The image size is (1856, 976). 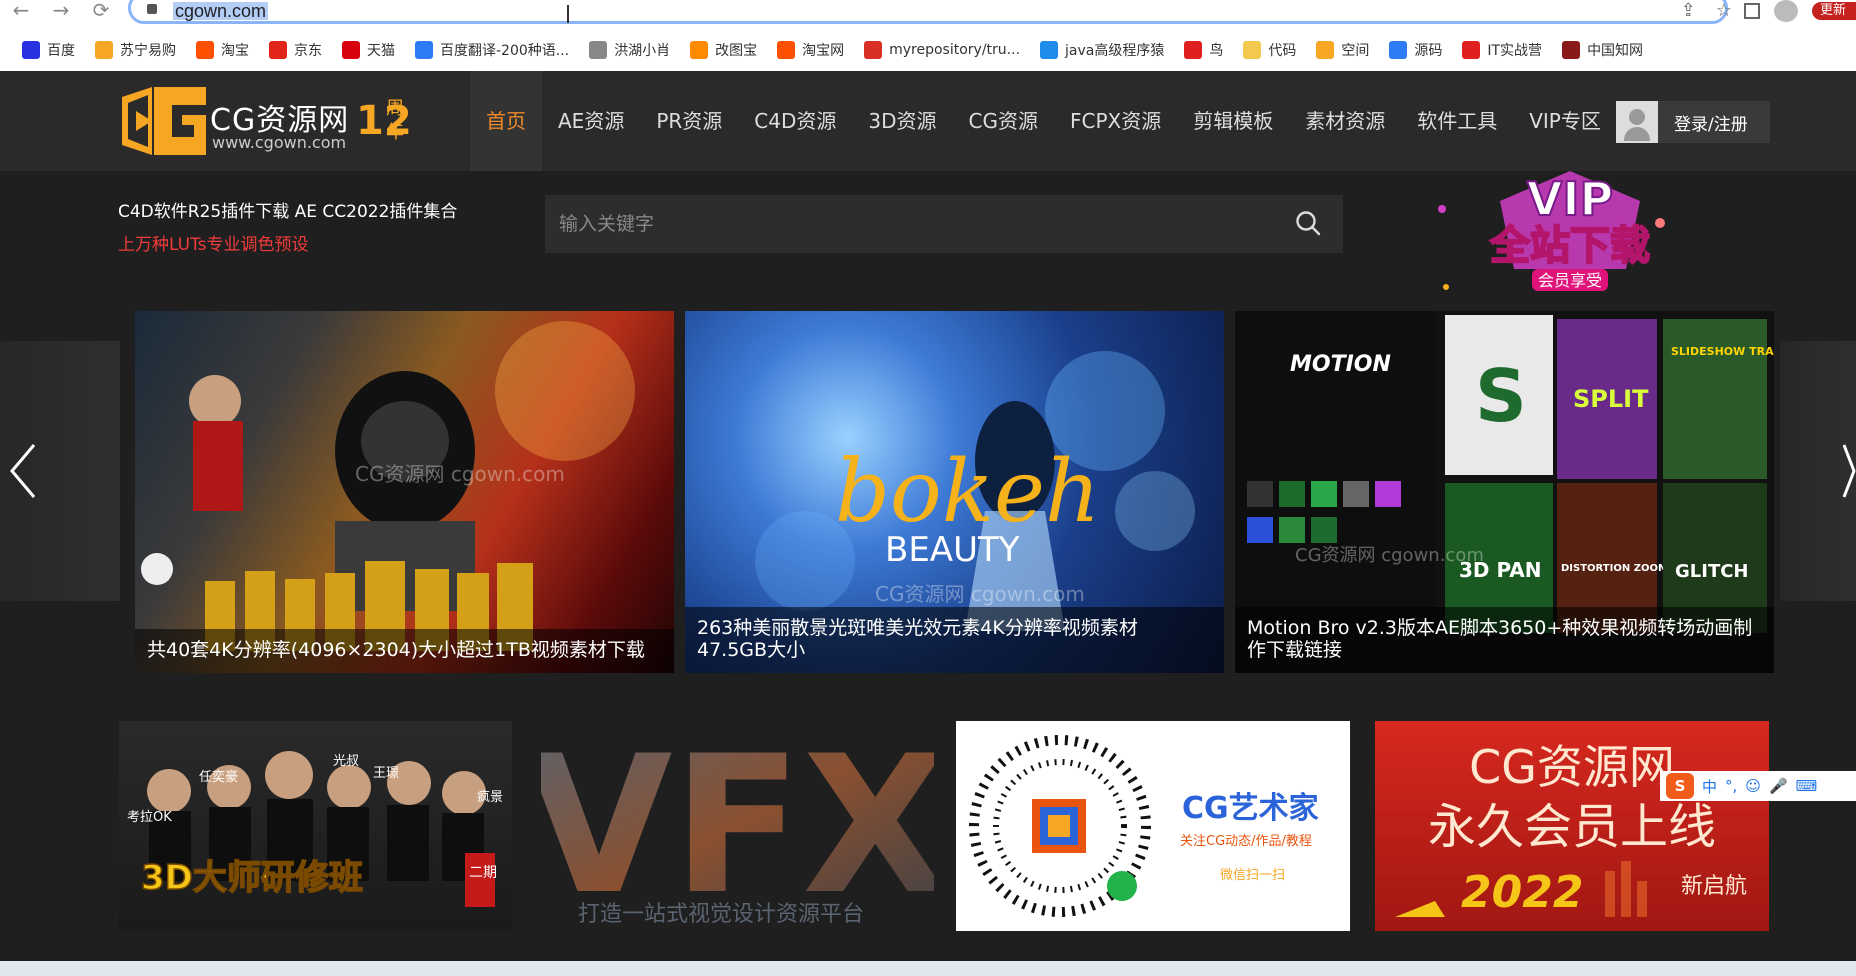 I want to click on banner-artwork: 3D大师研修班 二期 考拉OK 任奕豪 光叔 王璟 疯景, so click(x=315, y=829).